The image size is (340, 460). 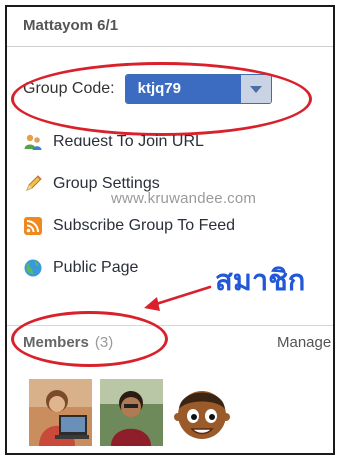 I want to click on group-code-row: Group Code: ktjq79, so click(x=147, y=89).